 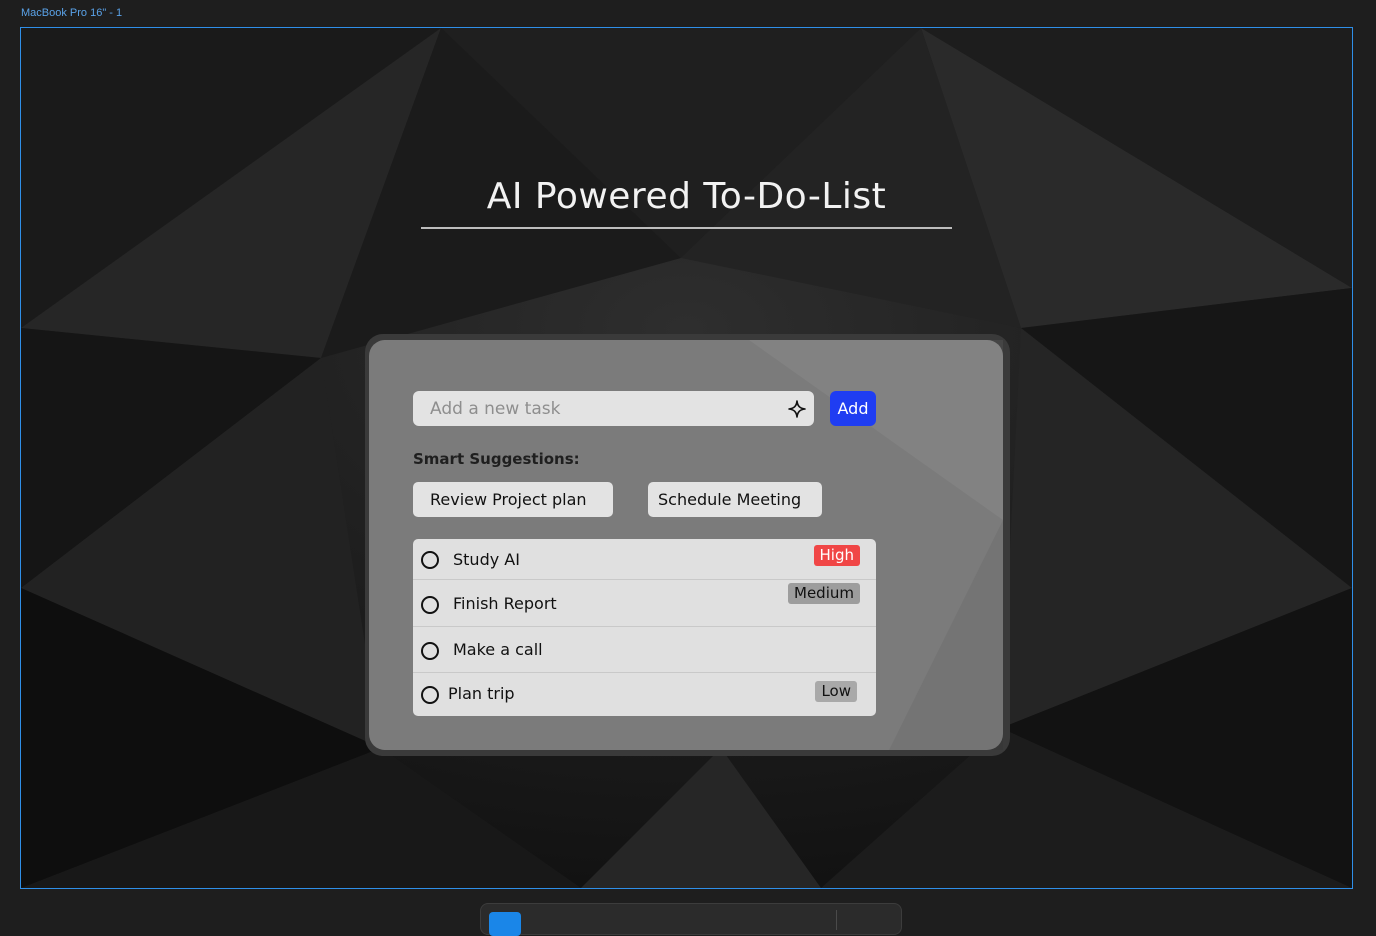 I want to click on task-row: Make a call, so click(x=644, y=650).